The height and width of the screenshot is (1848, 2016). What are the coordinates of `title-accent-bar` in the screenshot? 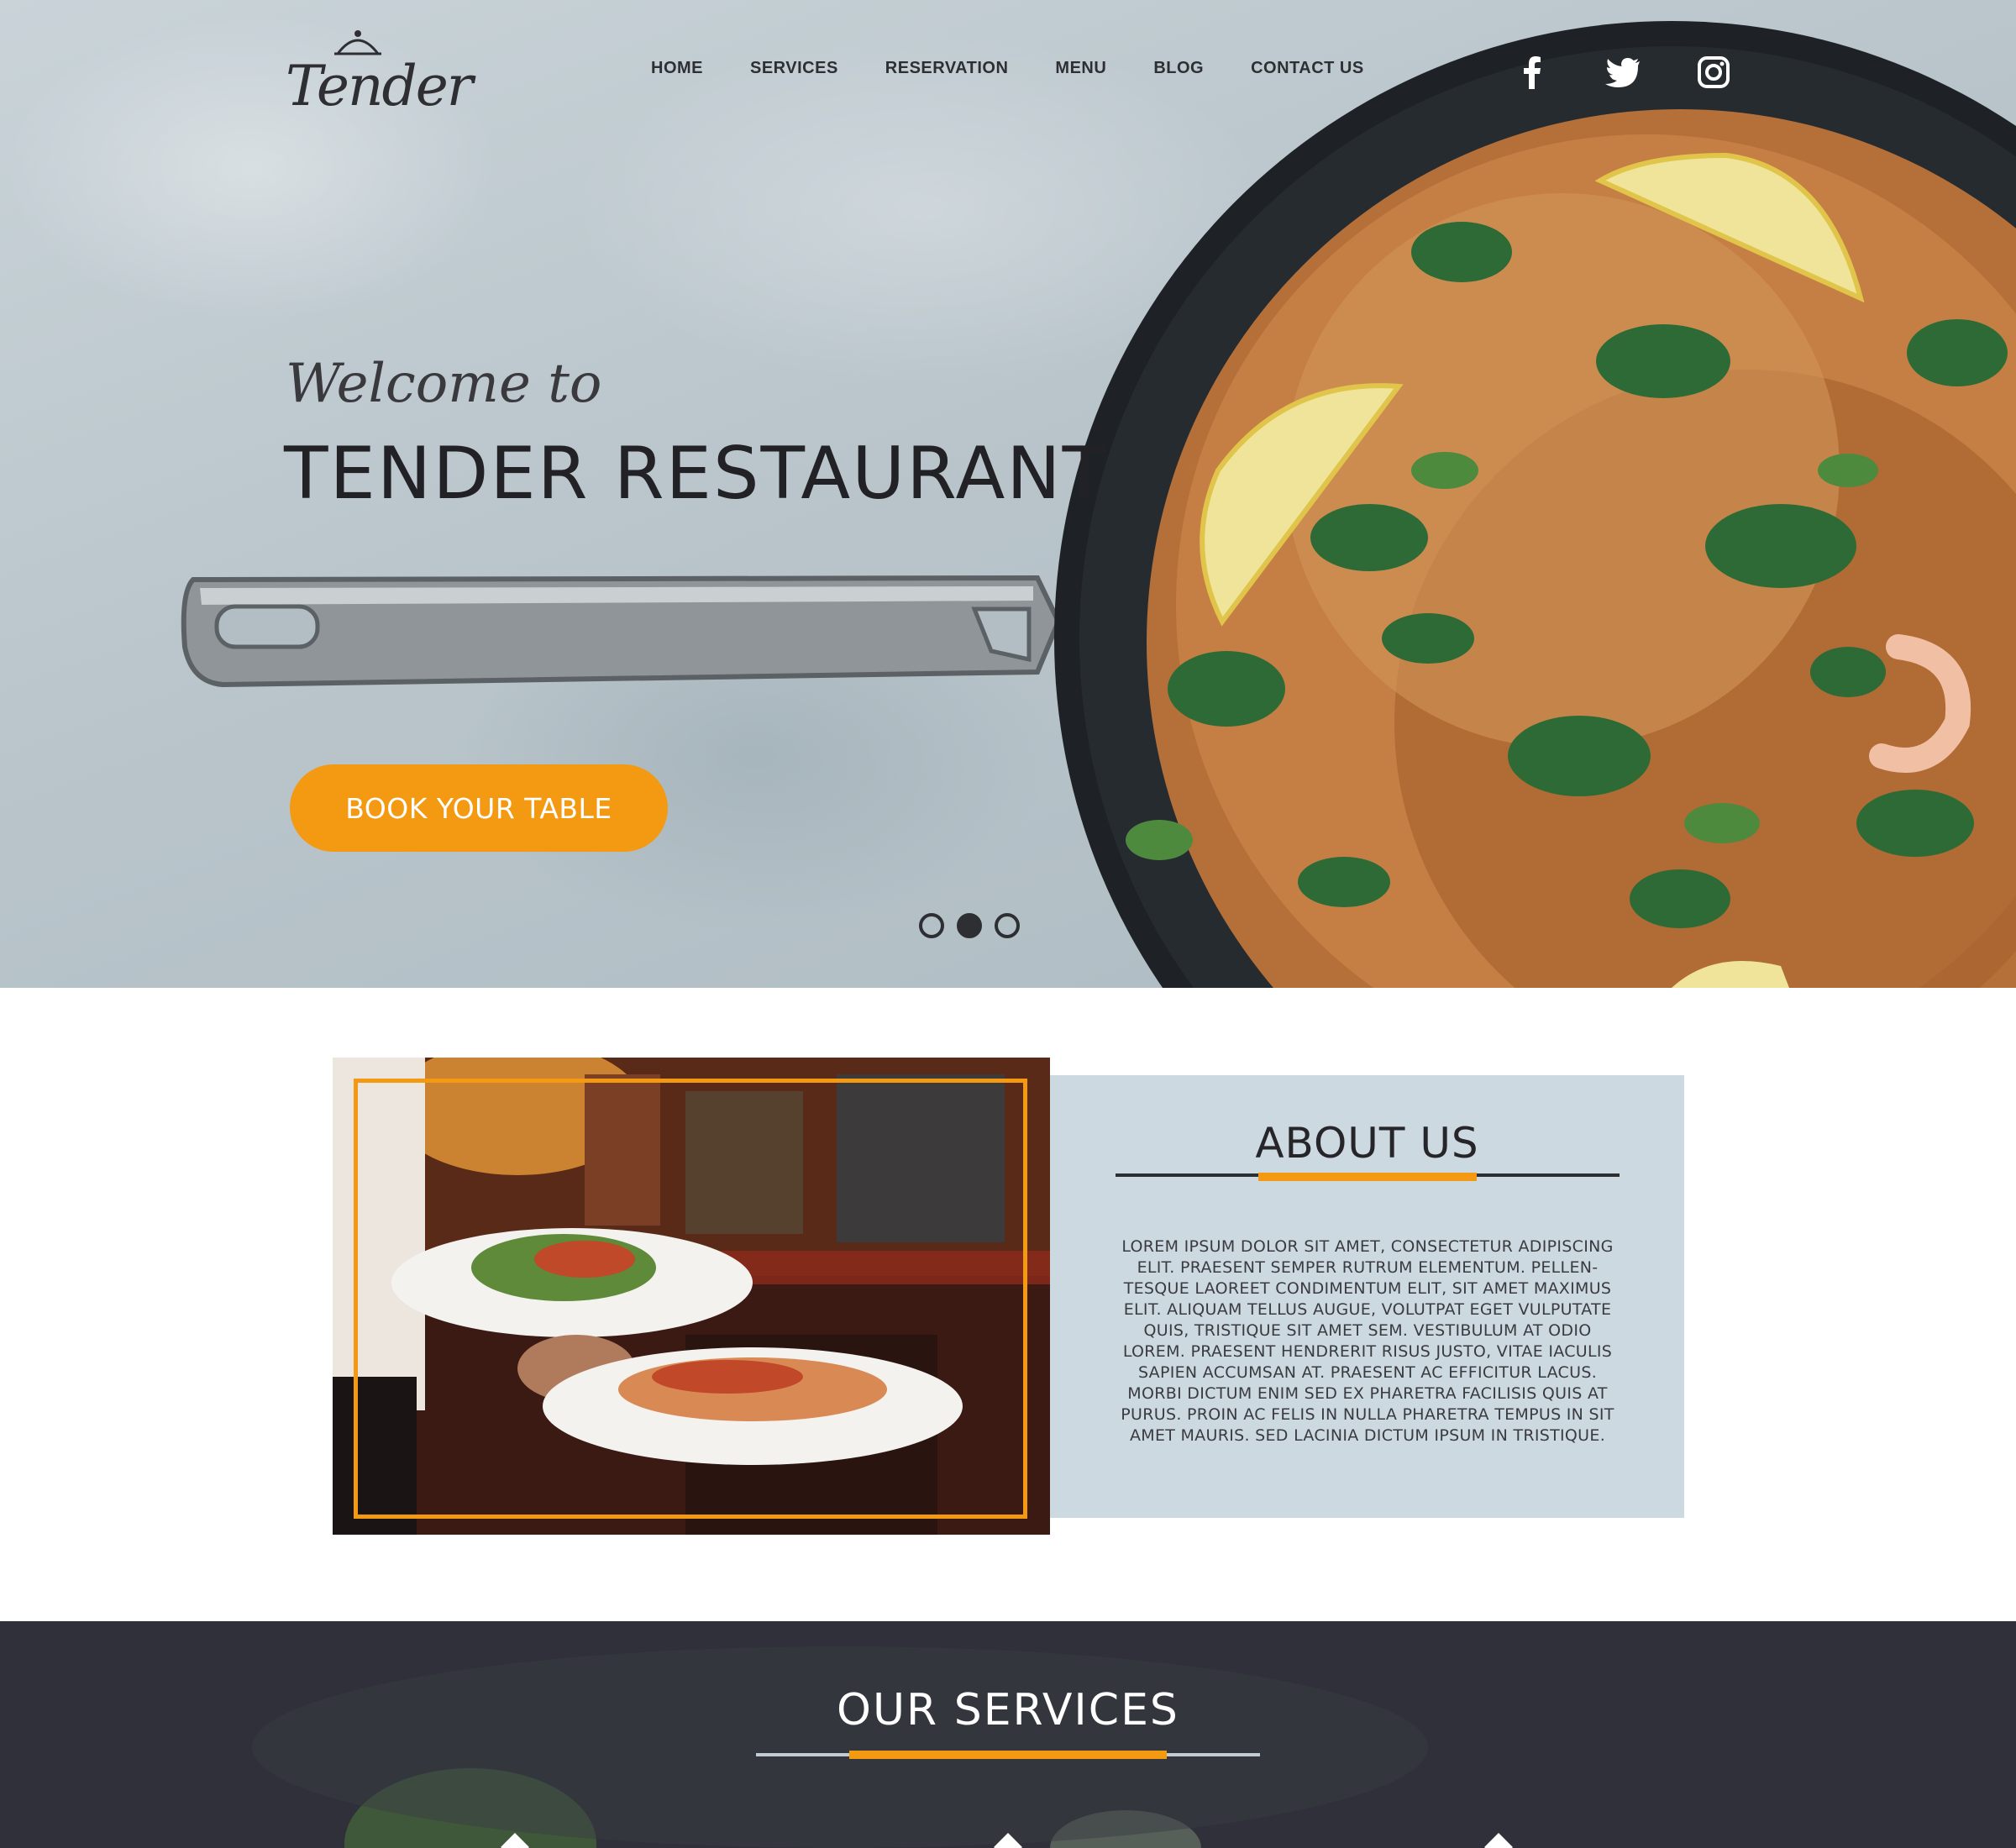 It's located at (1367, 1177).